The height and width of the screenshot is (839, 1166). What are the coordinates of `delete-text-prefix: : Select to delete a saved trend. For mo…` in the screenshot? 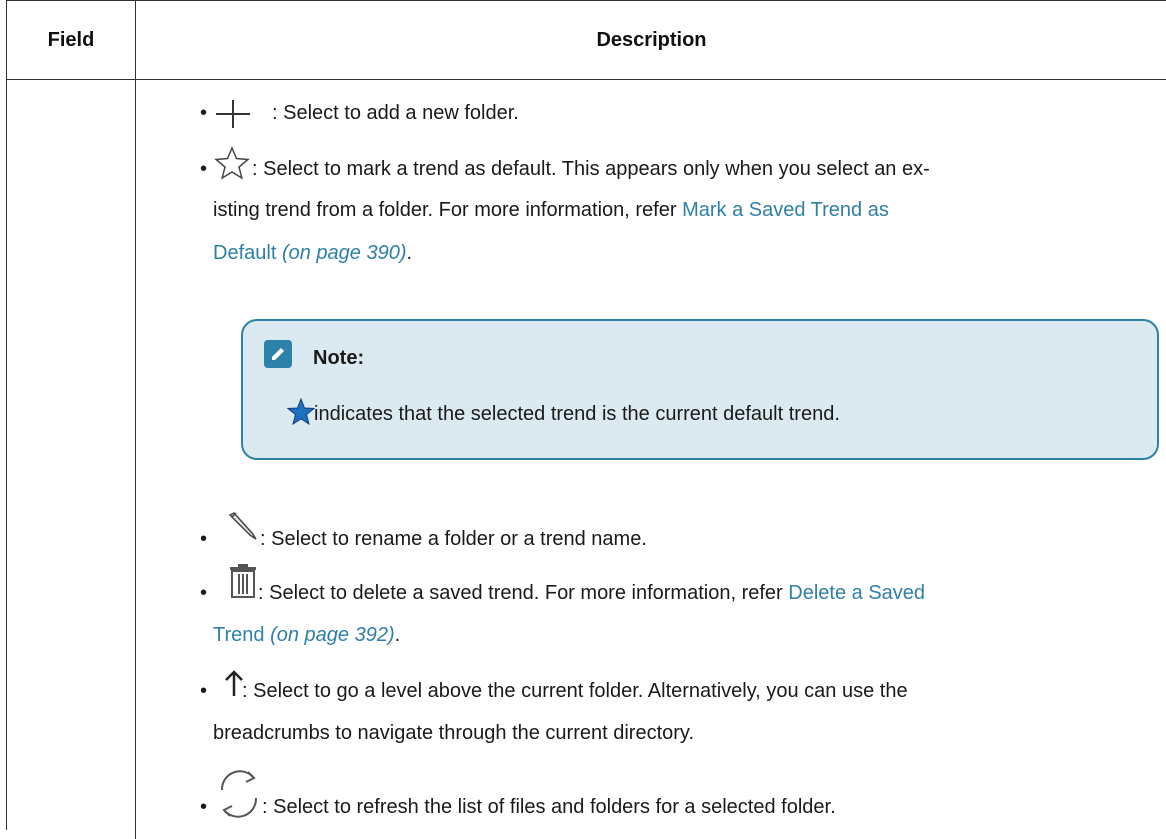 It's located at (523, 593).